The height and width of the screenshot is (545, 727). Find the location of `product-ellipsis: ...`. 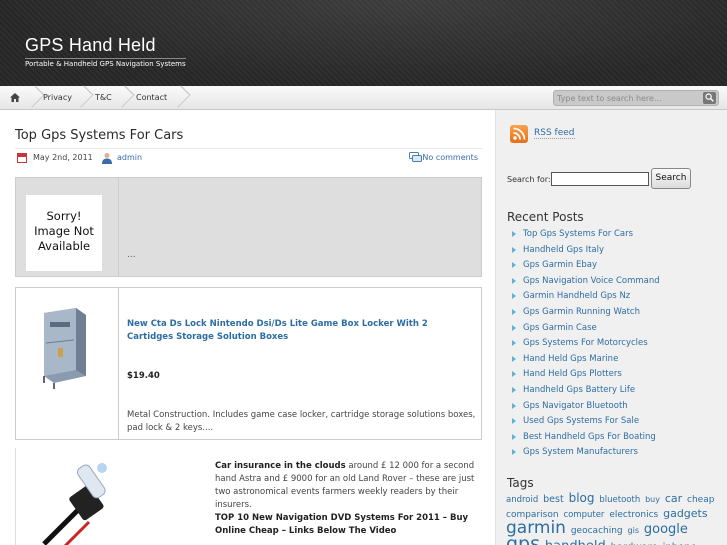

product-ellipsis: ... is located at coordinates (131, 255).